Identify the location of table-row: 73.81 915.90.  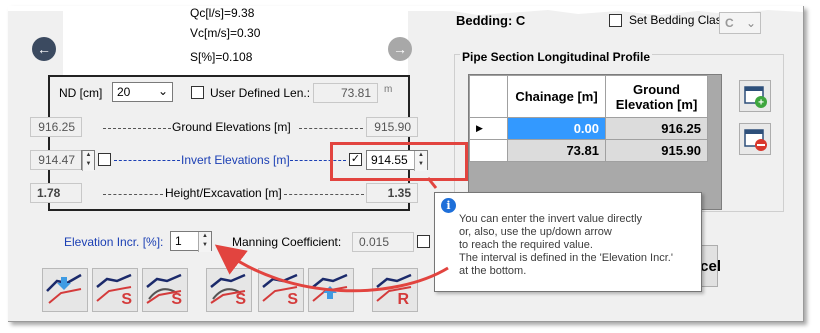
(588, 150).